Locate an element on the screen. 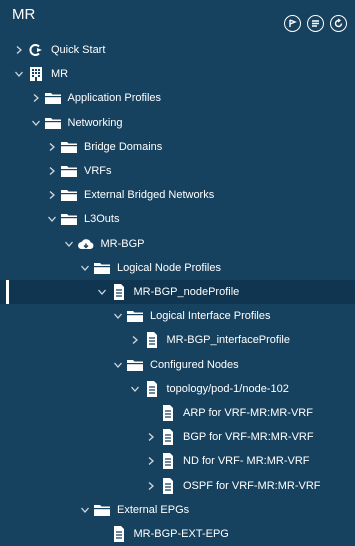  tree-item-logical-interface-profiles: Logical Interface Profiles is located at coordinates (177, 316).